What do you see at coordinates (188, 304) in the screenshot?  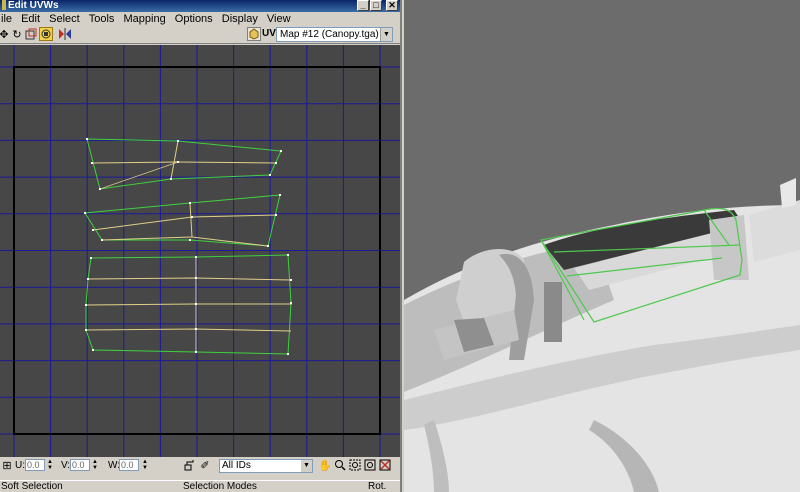 I see `uv-shell-bottom` at bounding box center [188, 304].